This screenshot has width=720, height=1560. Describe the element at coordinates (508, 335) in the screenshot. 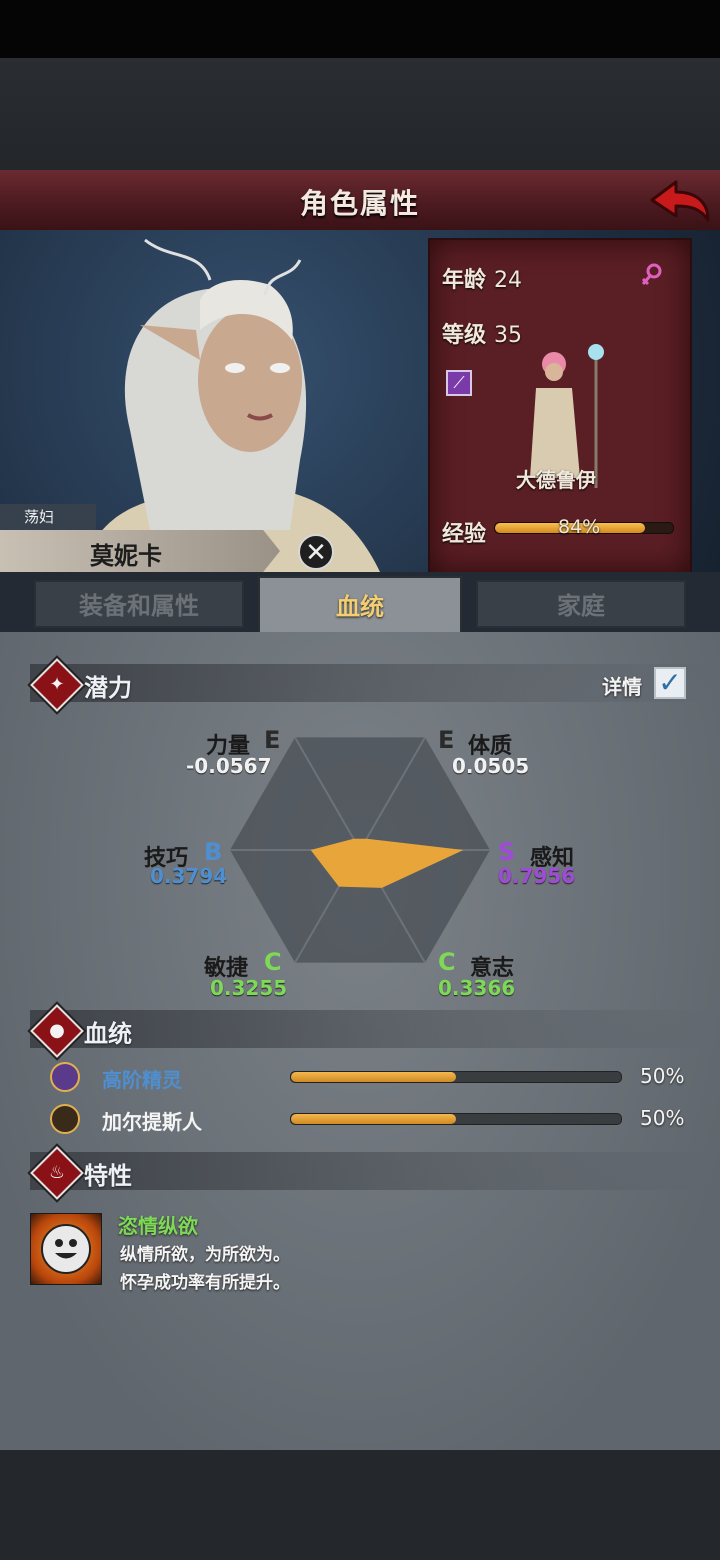

I see `level-value: 35` at that location.